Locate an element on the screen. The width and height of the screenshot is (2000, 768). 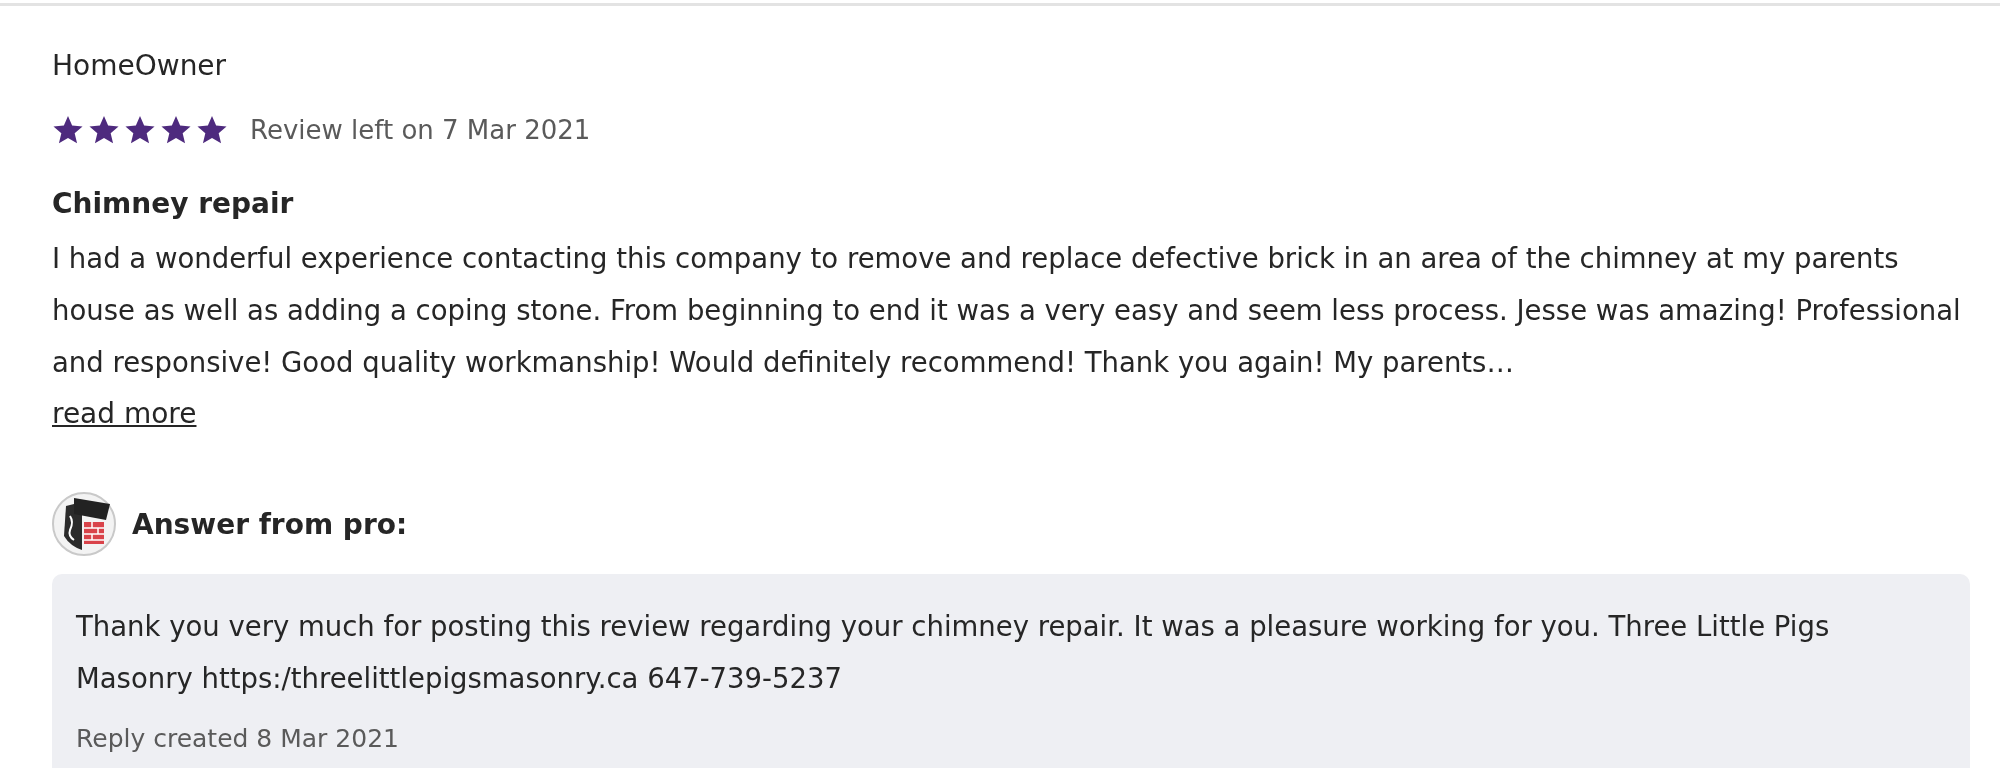
review-title: Chimney repair is located at coordinates (173, 204).